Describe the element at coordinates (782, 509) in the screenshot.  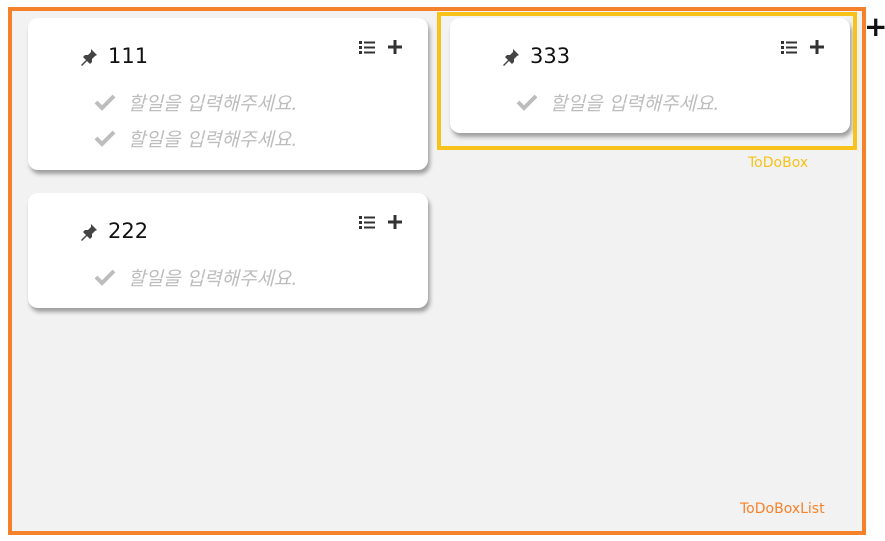
I see `todo-box-list-label: ToDoBoxList` at that location.